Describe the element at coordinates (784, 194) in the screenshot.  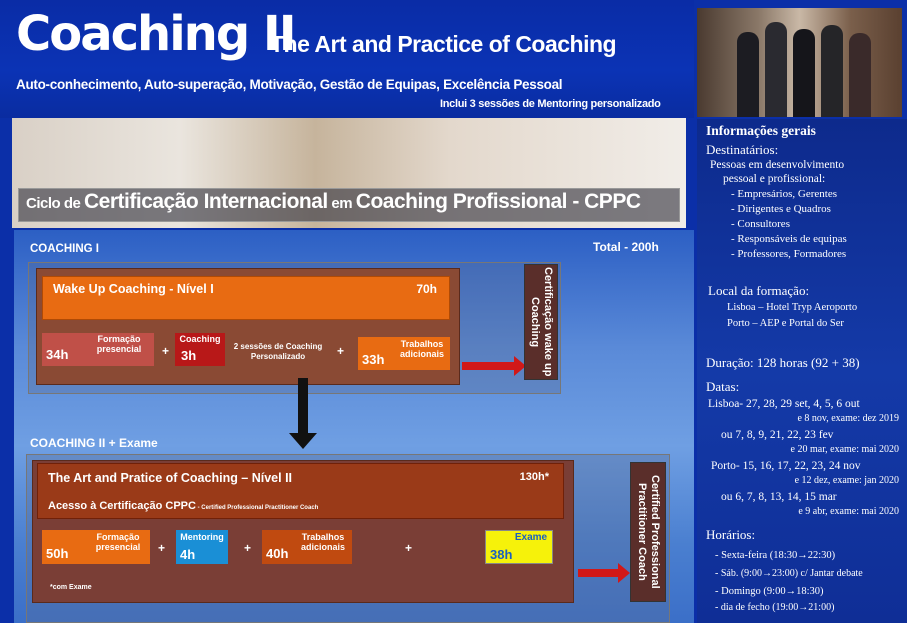
I see `dest-item: - Empresários, Gerentes` at that location.